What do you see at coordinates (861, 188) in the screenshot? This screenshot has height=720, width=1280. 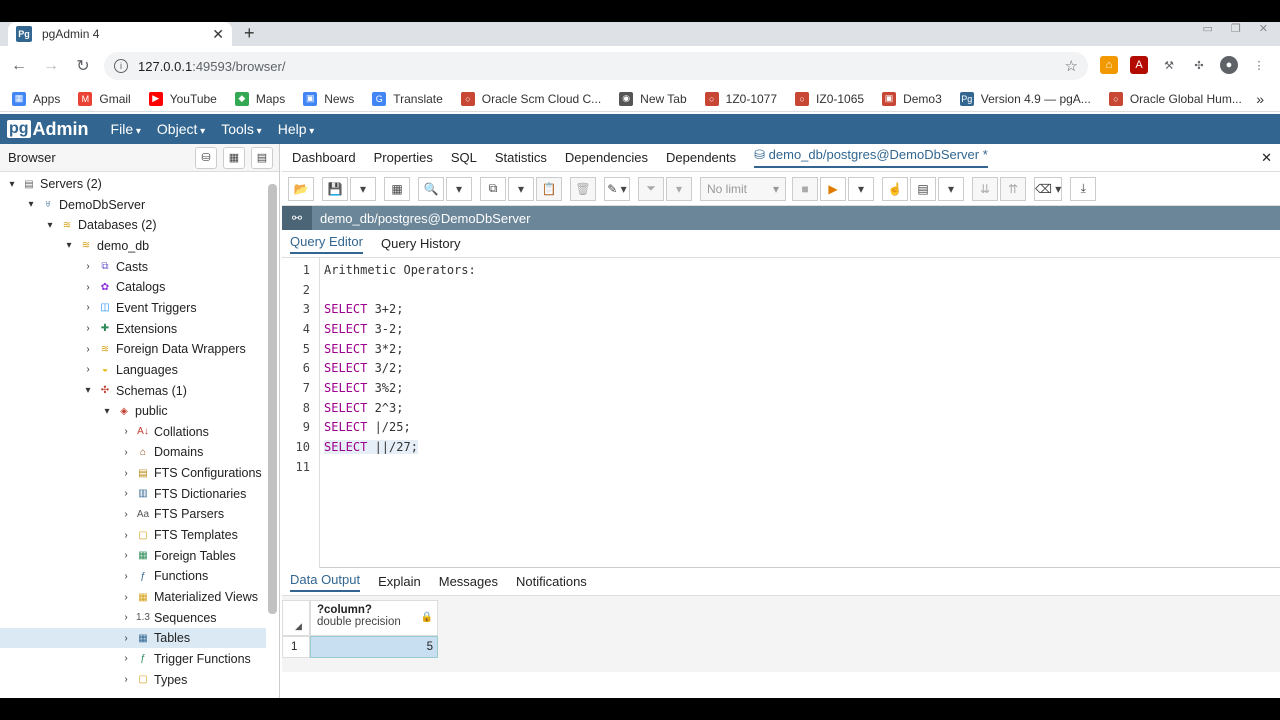 I see `execute-dropdown-icon: ▾` at bounding box center [861, 188].